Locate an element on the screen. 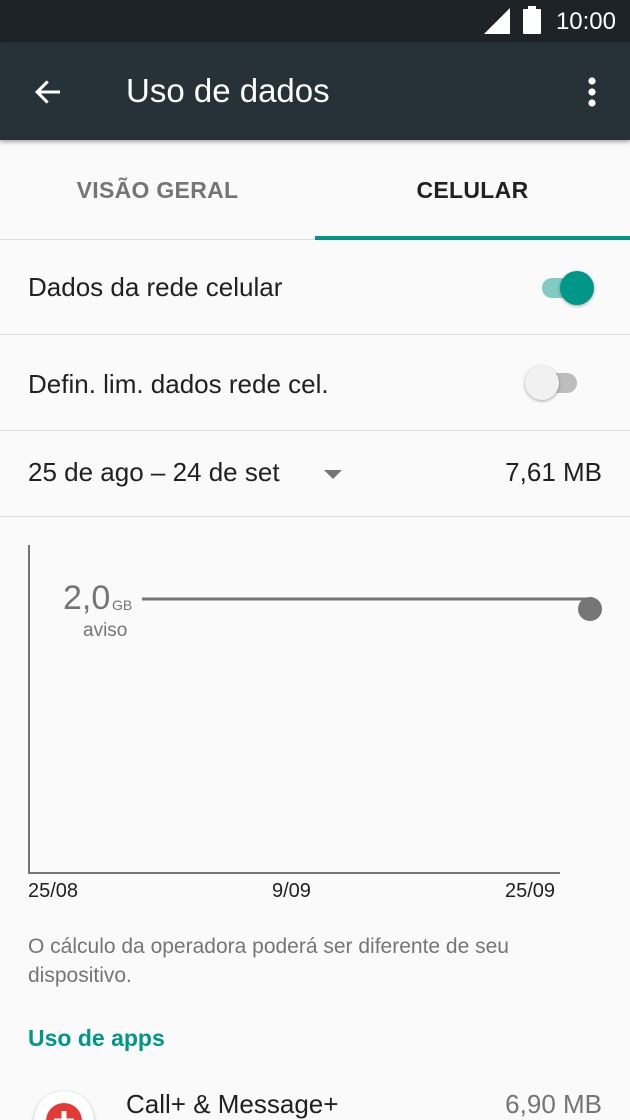  app-usage-value: 6,90 MB is located at coordinates (553, 1104).